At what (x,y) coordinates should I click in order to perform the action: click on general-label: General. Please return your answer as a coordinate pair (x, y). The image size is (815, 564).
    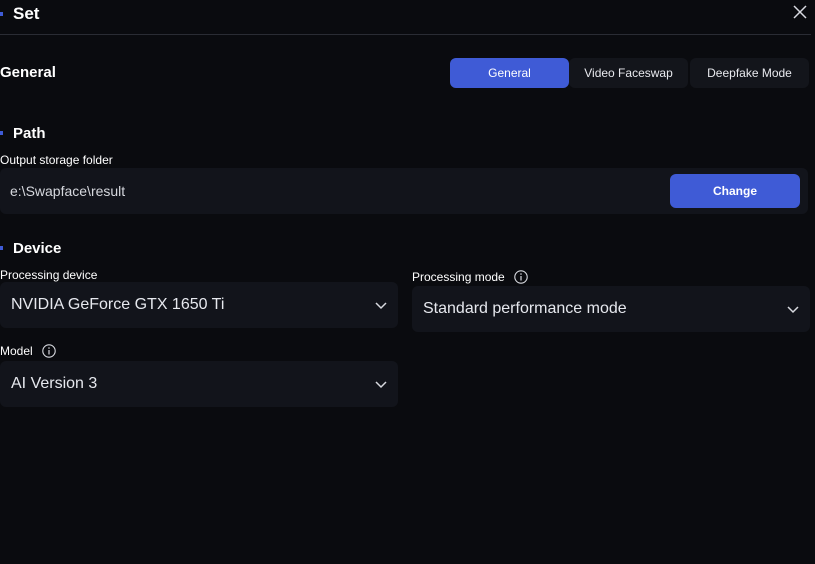
    Looking at the image, I should click on (28, 72).